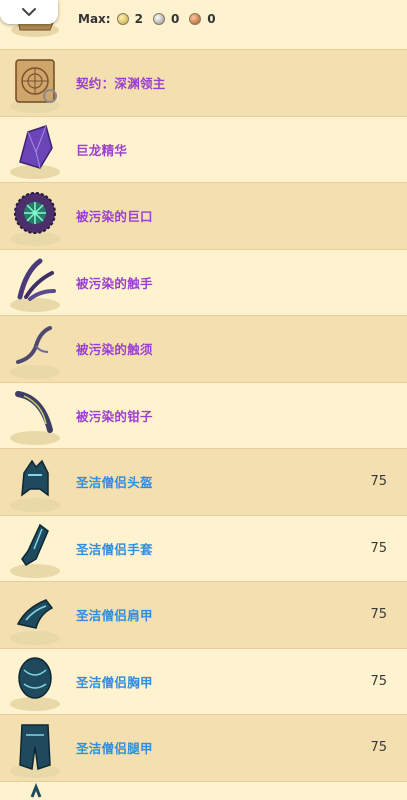  What do you see at coordinates (35, 86) in the screenshot?
I see `map-scroll-icon` at bounding box center [35, 86].